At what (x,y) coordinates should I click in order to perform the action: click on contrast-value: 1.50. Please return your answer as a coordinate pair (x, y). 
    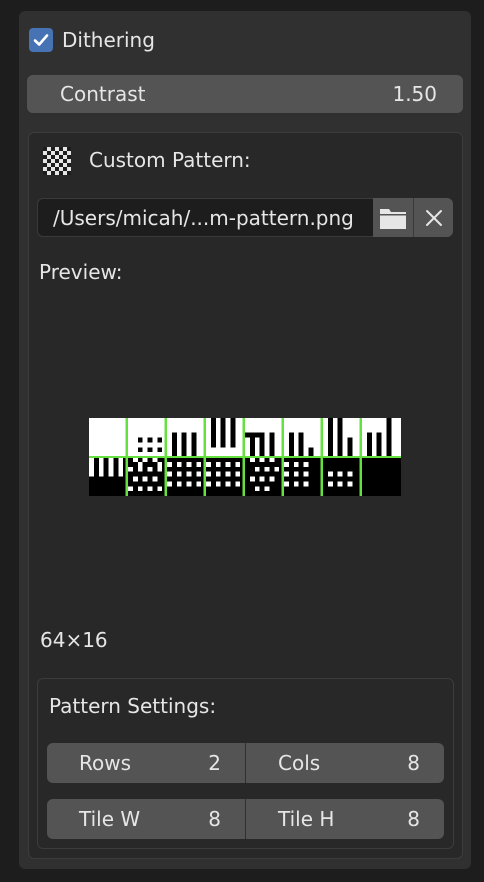
    Looking at the image, I should click on (414, 94).